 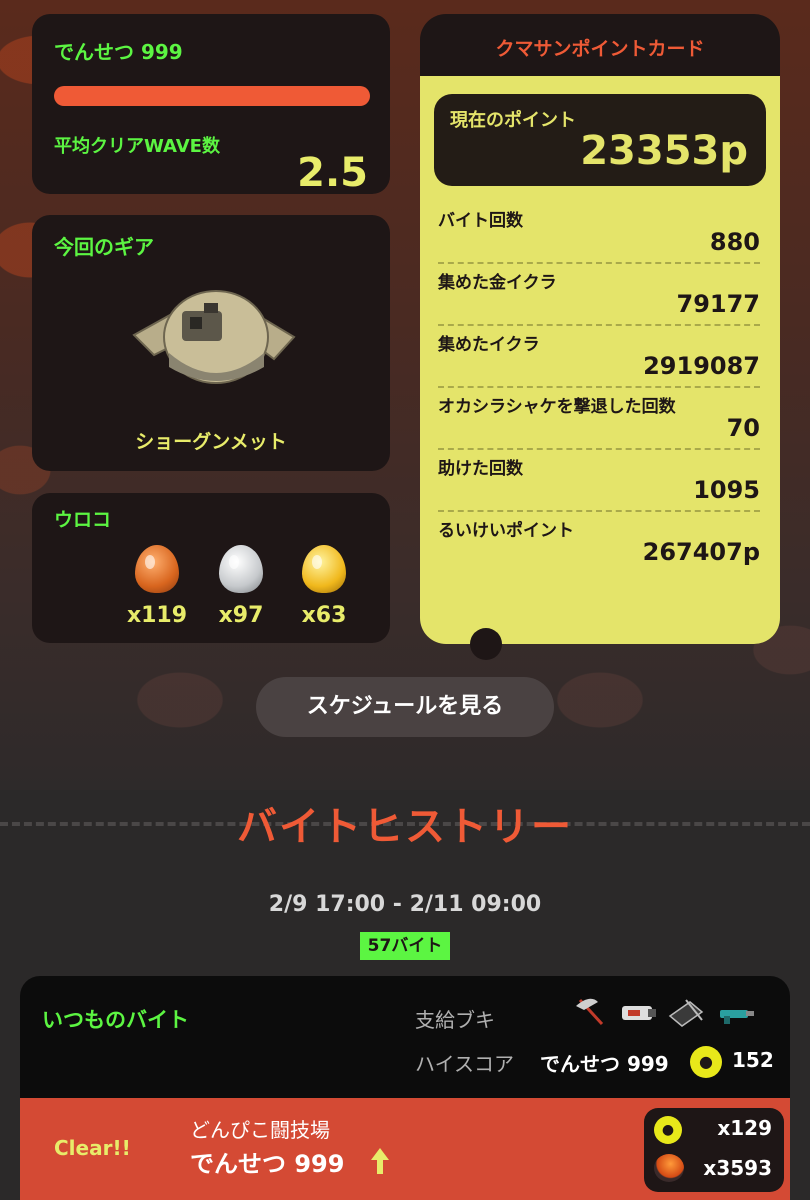 I want to click on gear-panel: 今回のギア ショーグンメット, so click(x=211, y=343).